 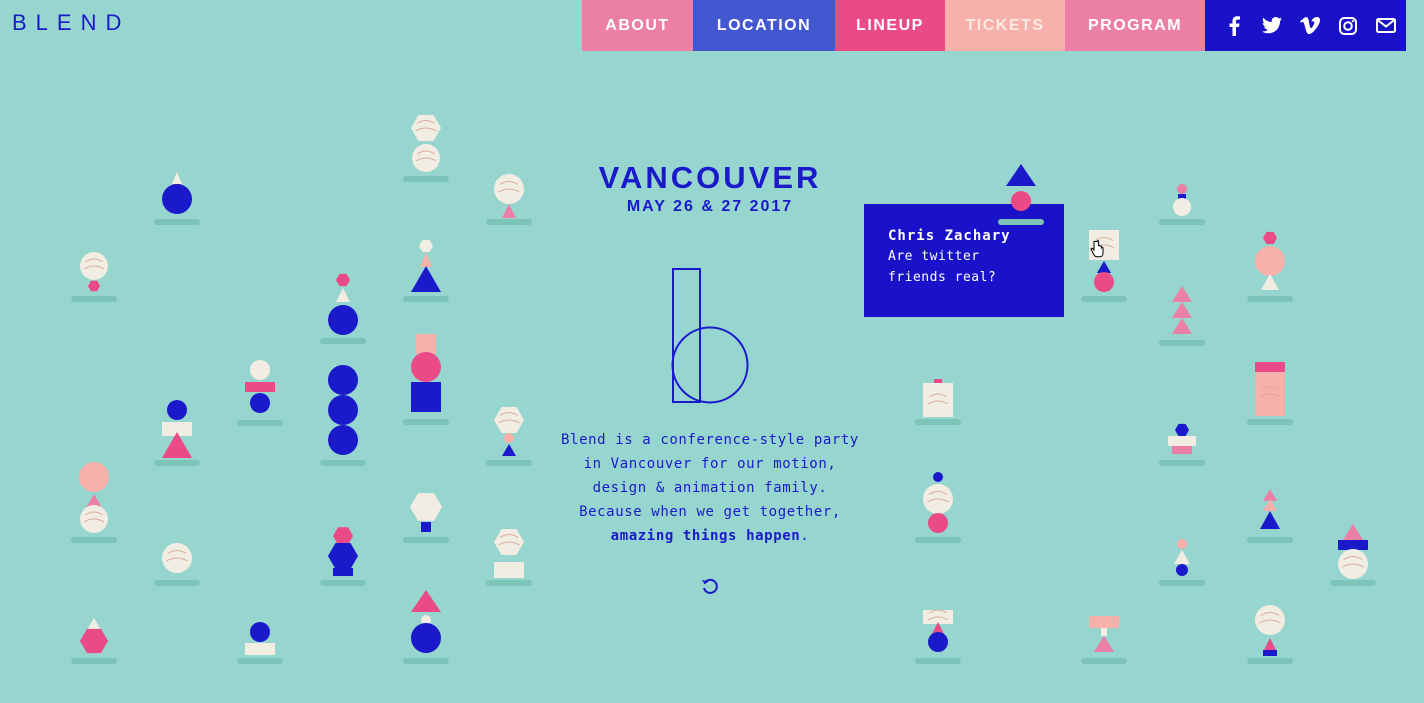 What do you see at coordinates (710, 586) in the screenshot?
I see `replay-icon` at bounding box center [710, 586].